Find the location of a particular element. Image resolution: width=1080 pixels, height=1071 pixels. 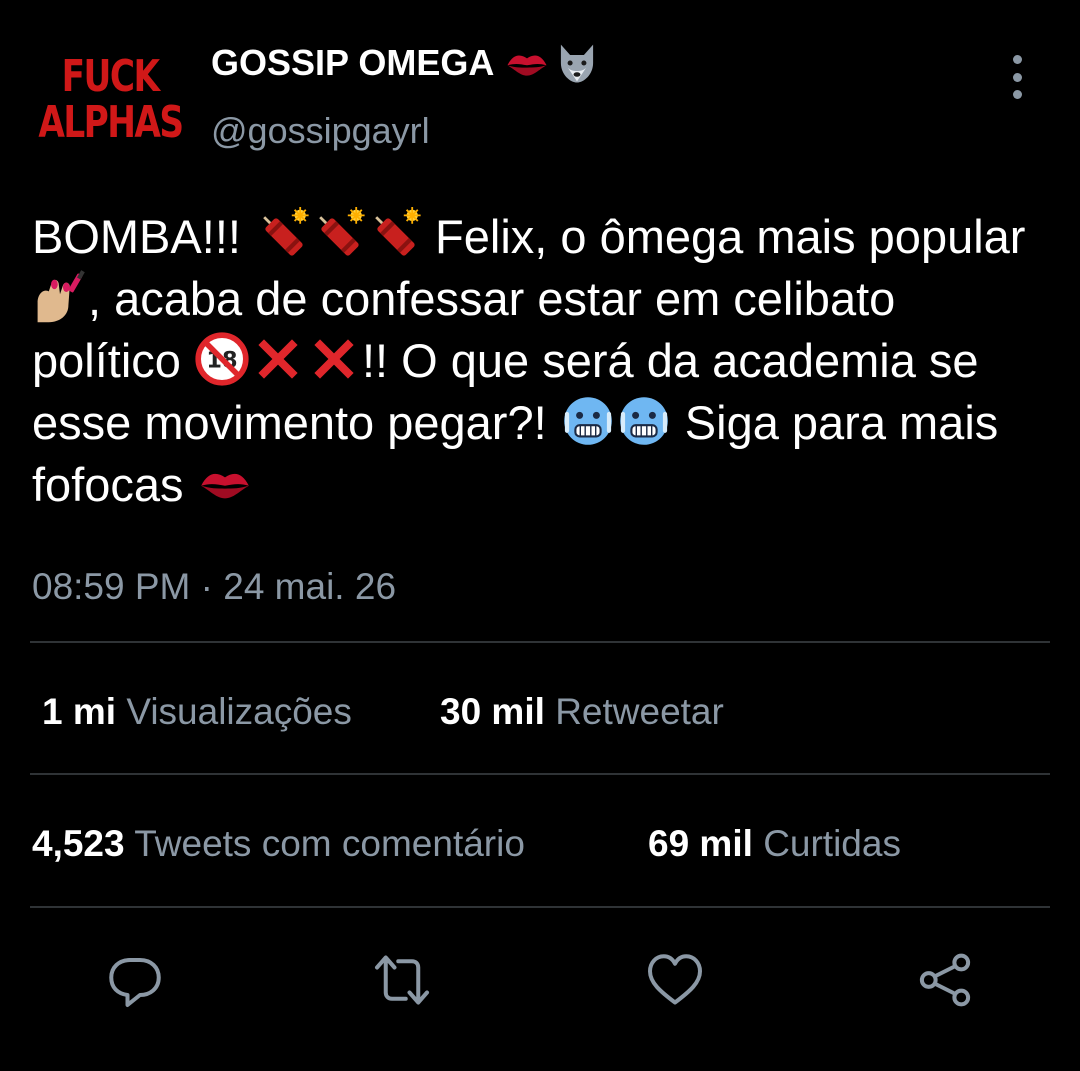

share-button is located at coordinates (945, 980).